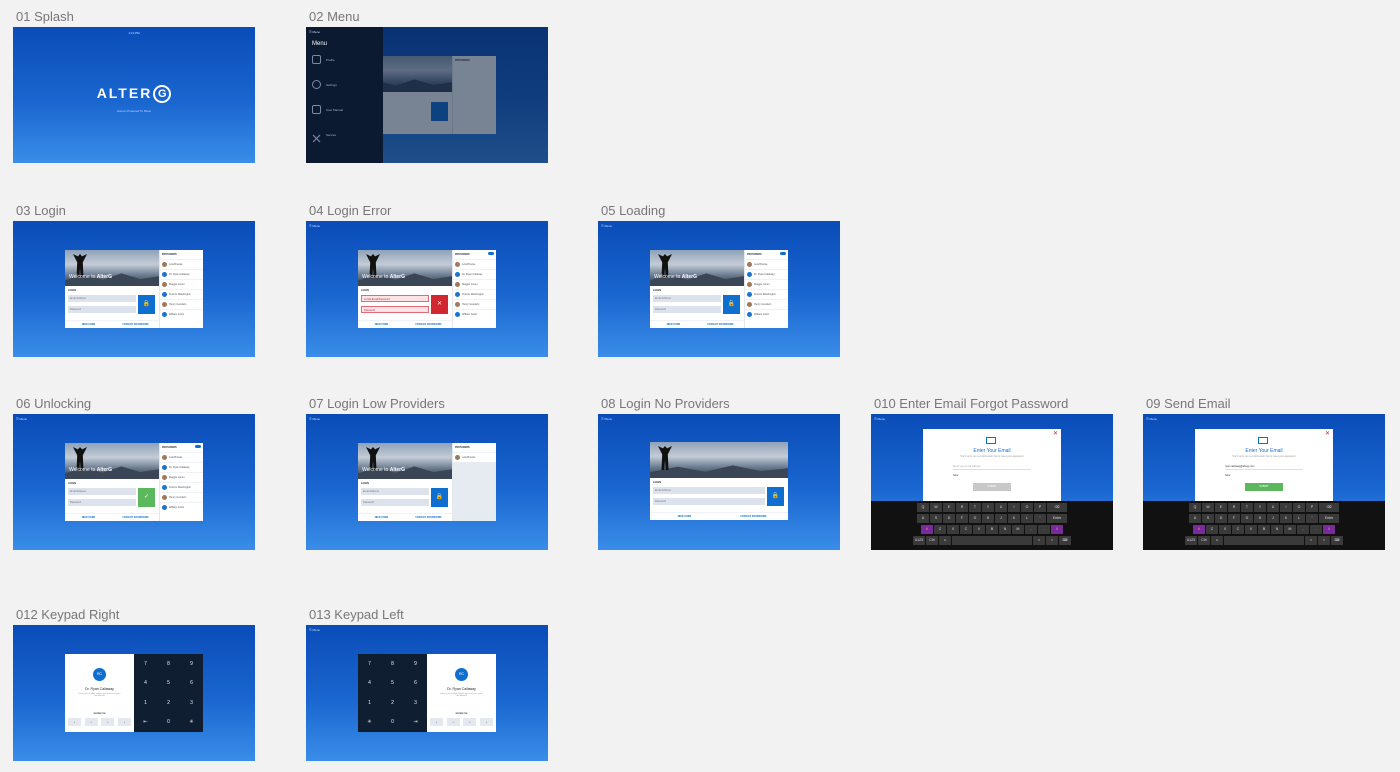 This screenshot has height=772, width=1400. Describe the element at coordinates (1052, 540) in the screenshot. I see `right-arrow-key: >` at that location.